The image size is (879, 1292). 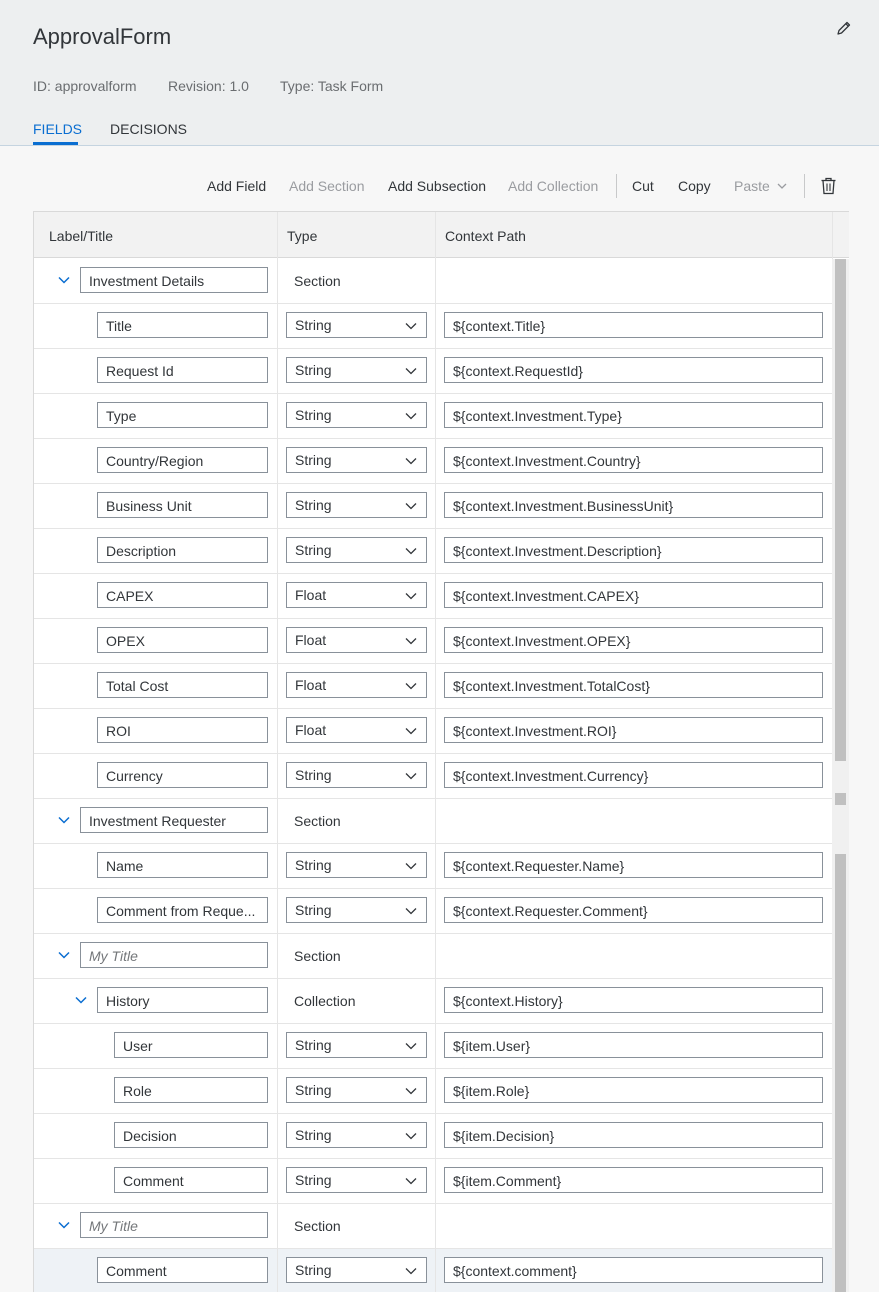 What do you see at coordinates (182, 505) in the screenshot?
I see `label-input: Business Unit` at bounding box center [182, 505].